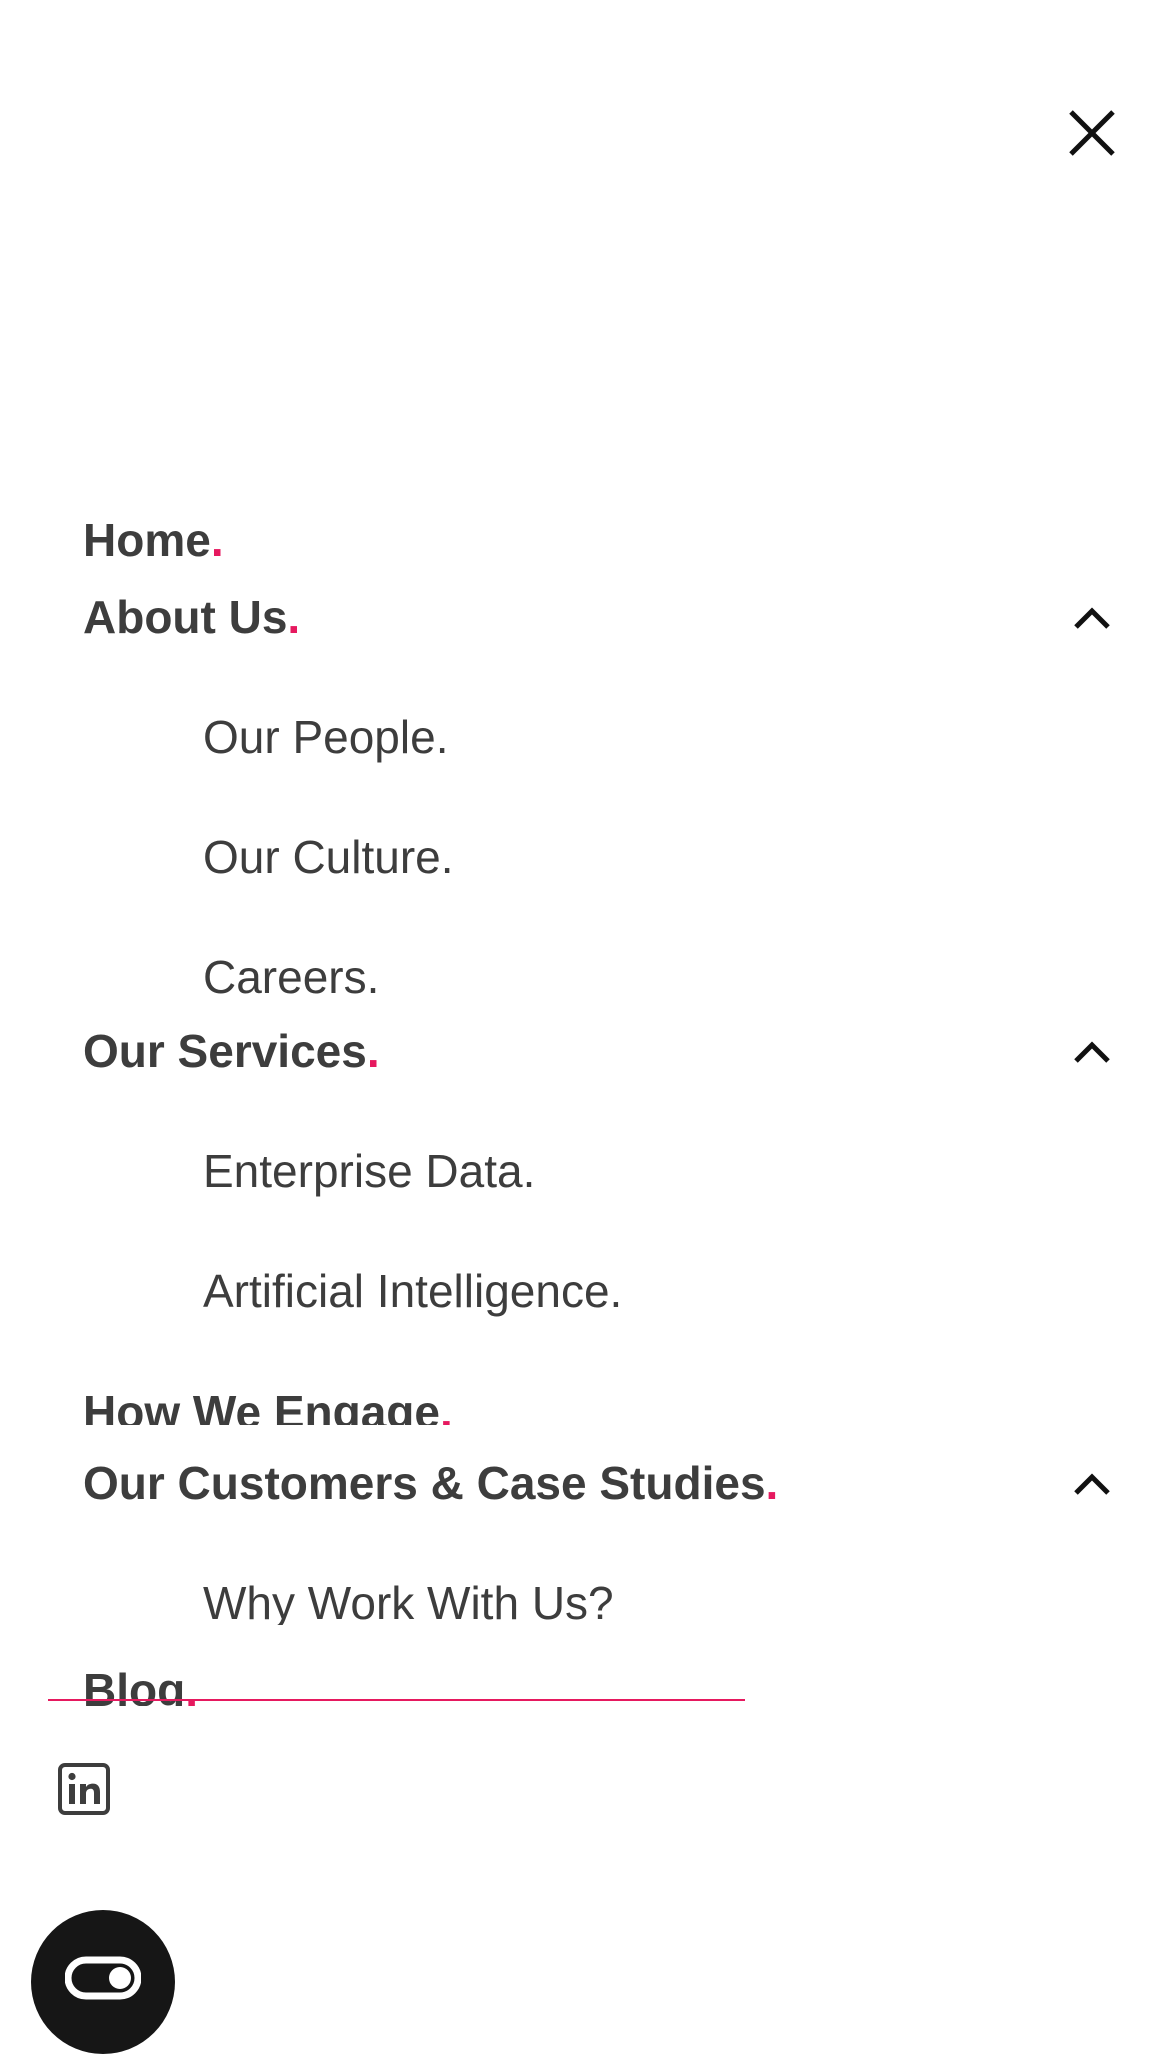  I want to click on submenu-item-artificial-intelligence: Artificial Intelligence., so click(412, 1291).